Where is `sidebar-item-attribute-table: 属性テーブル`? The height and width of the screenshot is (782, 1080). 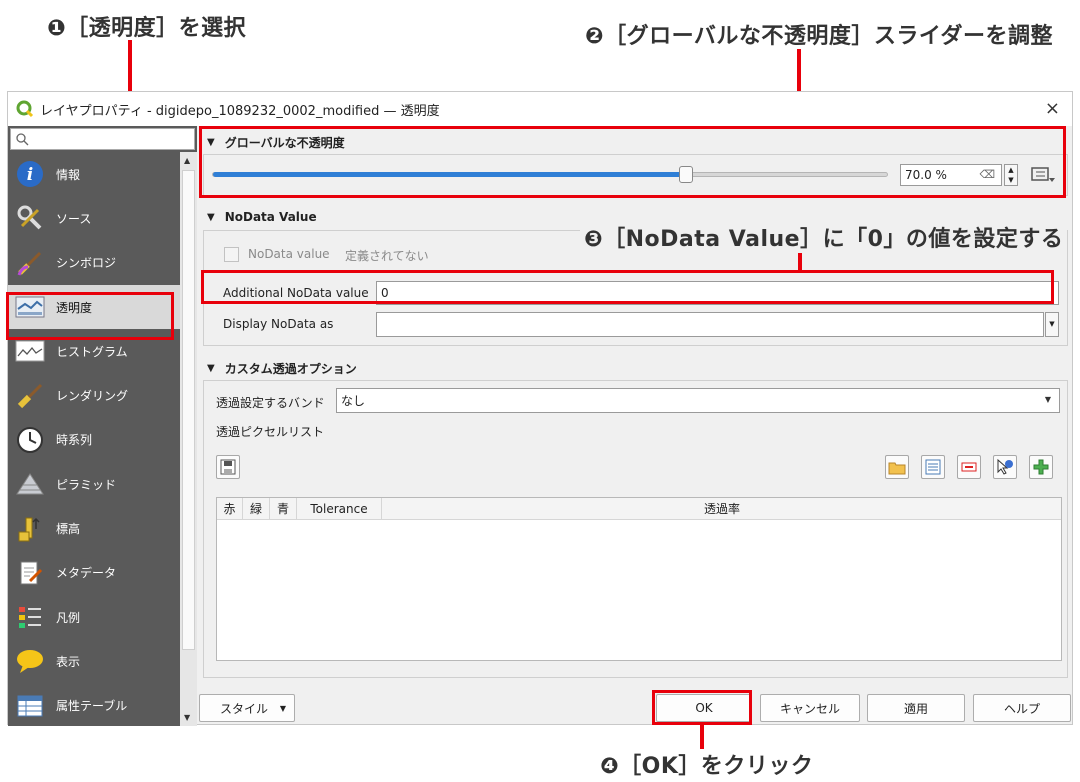 sidebar-item-attribute-table: 属性テーブル is located at coordinates (94, 705).